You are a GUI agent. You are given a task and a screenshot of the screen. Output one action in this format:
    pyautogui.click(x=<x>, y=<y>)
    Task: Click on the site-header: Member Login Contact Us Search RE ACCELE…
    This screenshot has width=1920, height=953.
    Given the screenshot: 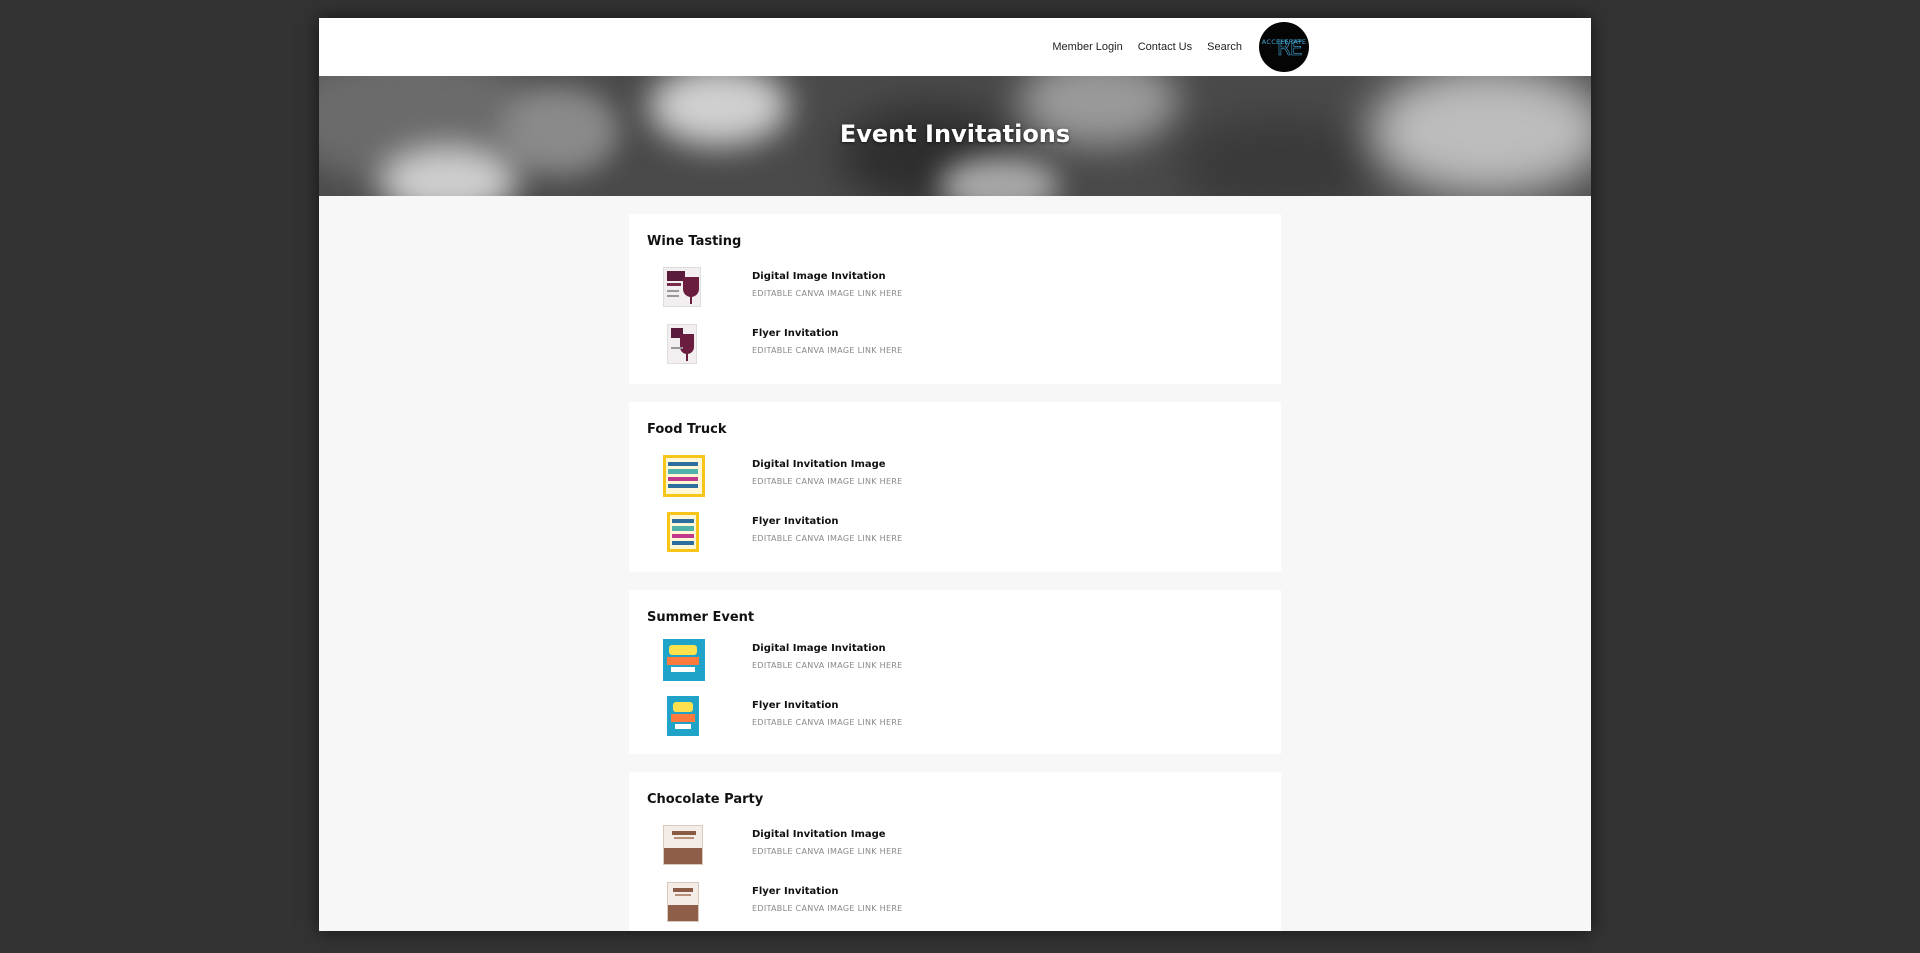 What is the action you would take?
    pyautogui.click(x=955, y=47)
    